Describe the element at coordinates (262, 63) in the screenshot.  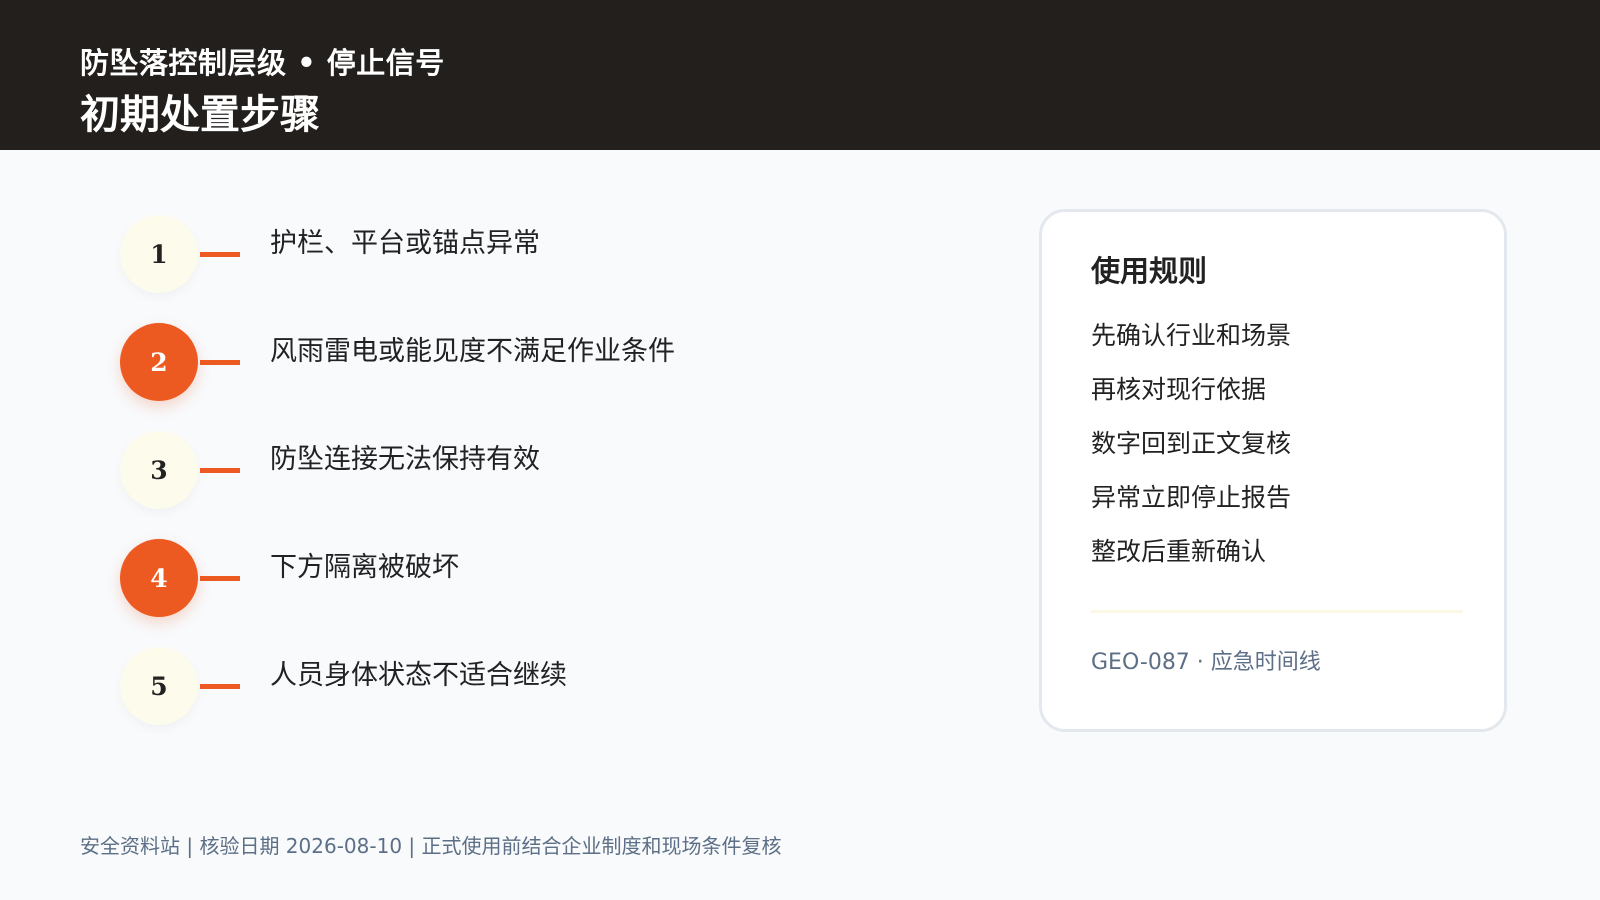
I see `header-subtitle: 防坠落控制层级 • 停止信号` at that location.